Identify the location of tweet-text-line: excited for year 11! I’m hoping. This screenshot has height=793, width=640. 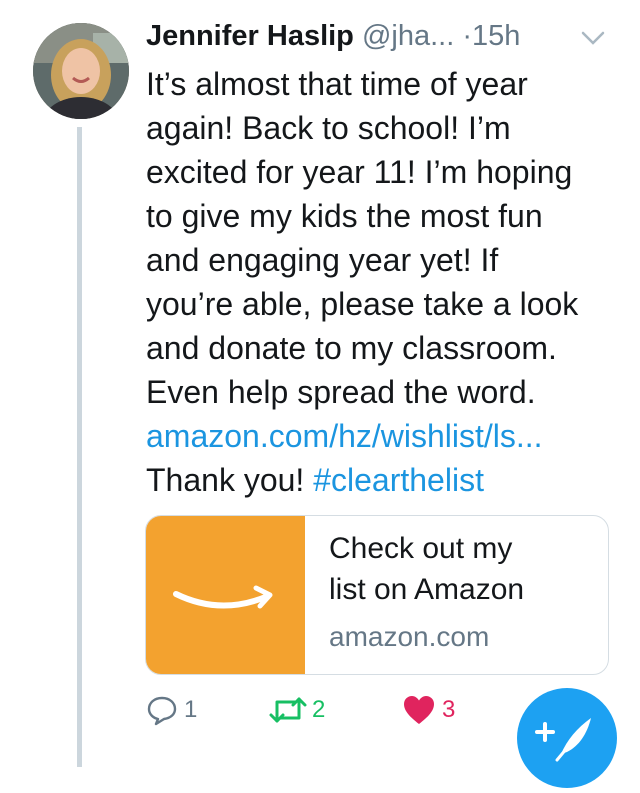
(359, 172).